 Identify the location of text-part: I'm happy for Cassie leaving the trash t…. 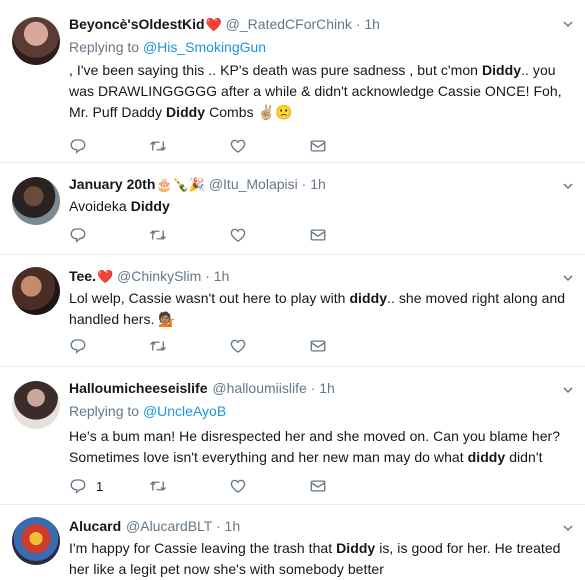
(203, 548).